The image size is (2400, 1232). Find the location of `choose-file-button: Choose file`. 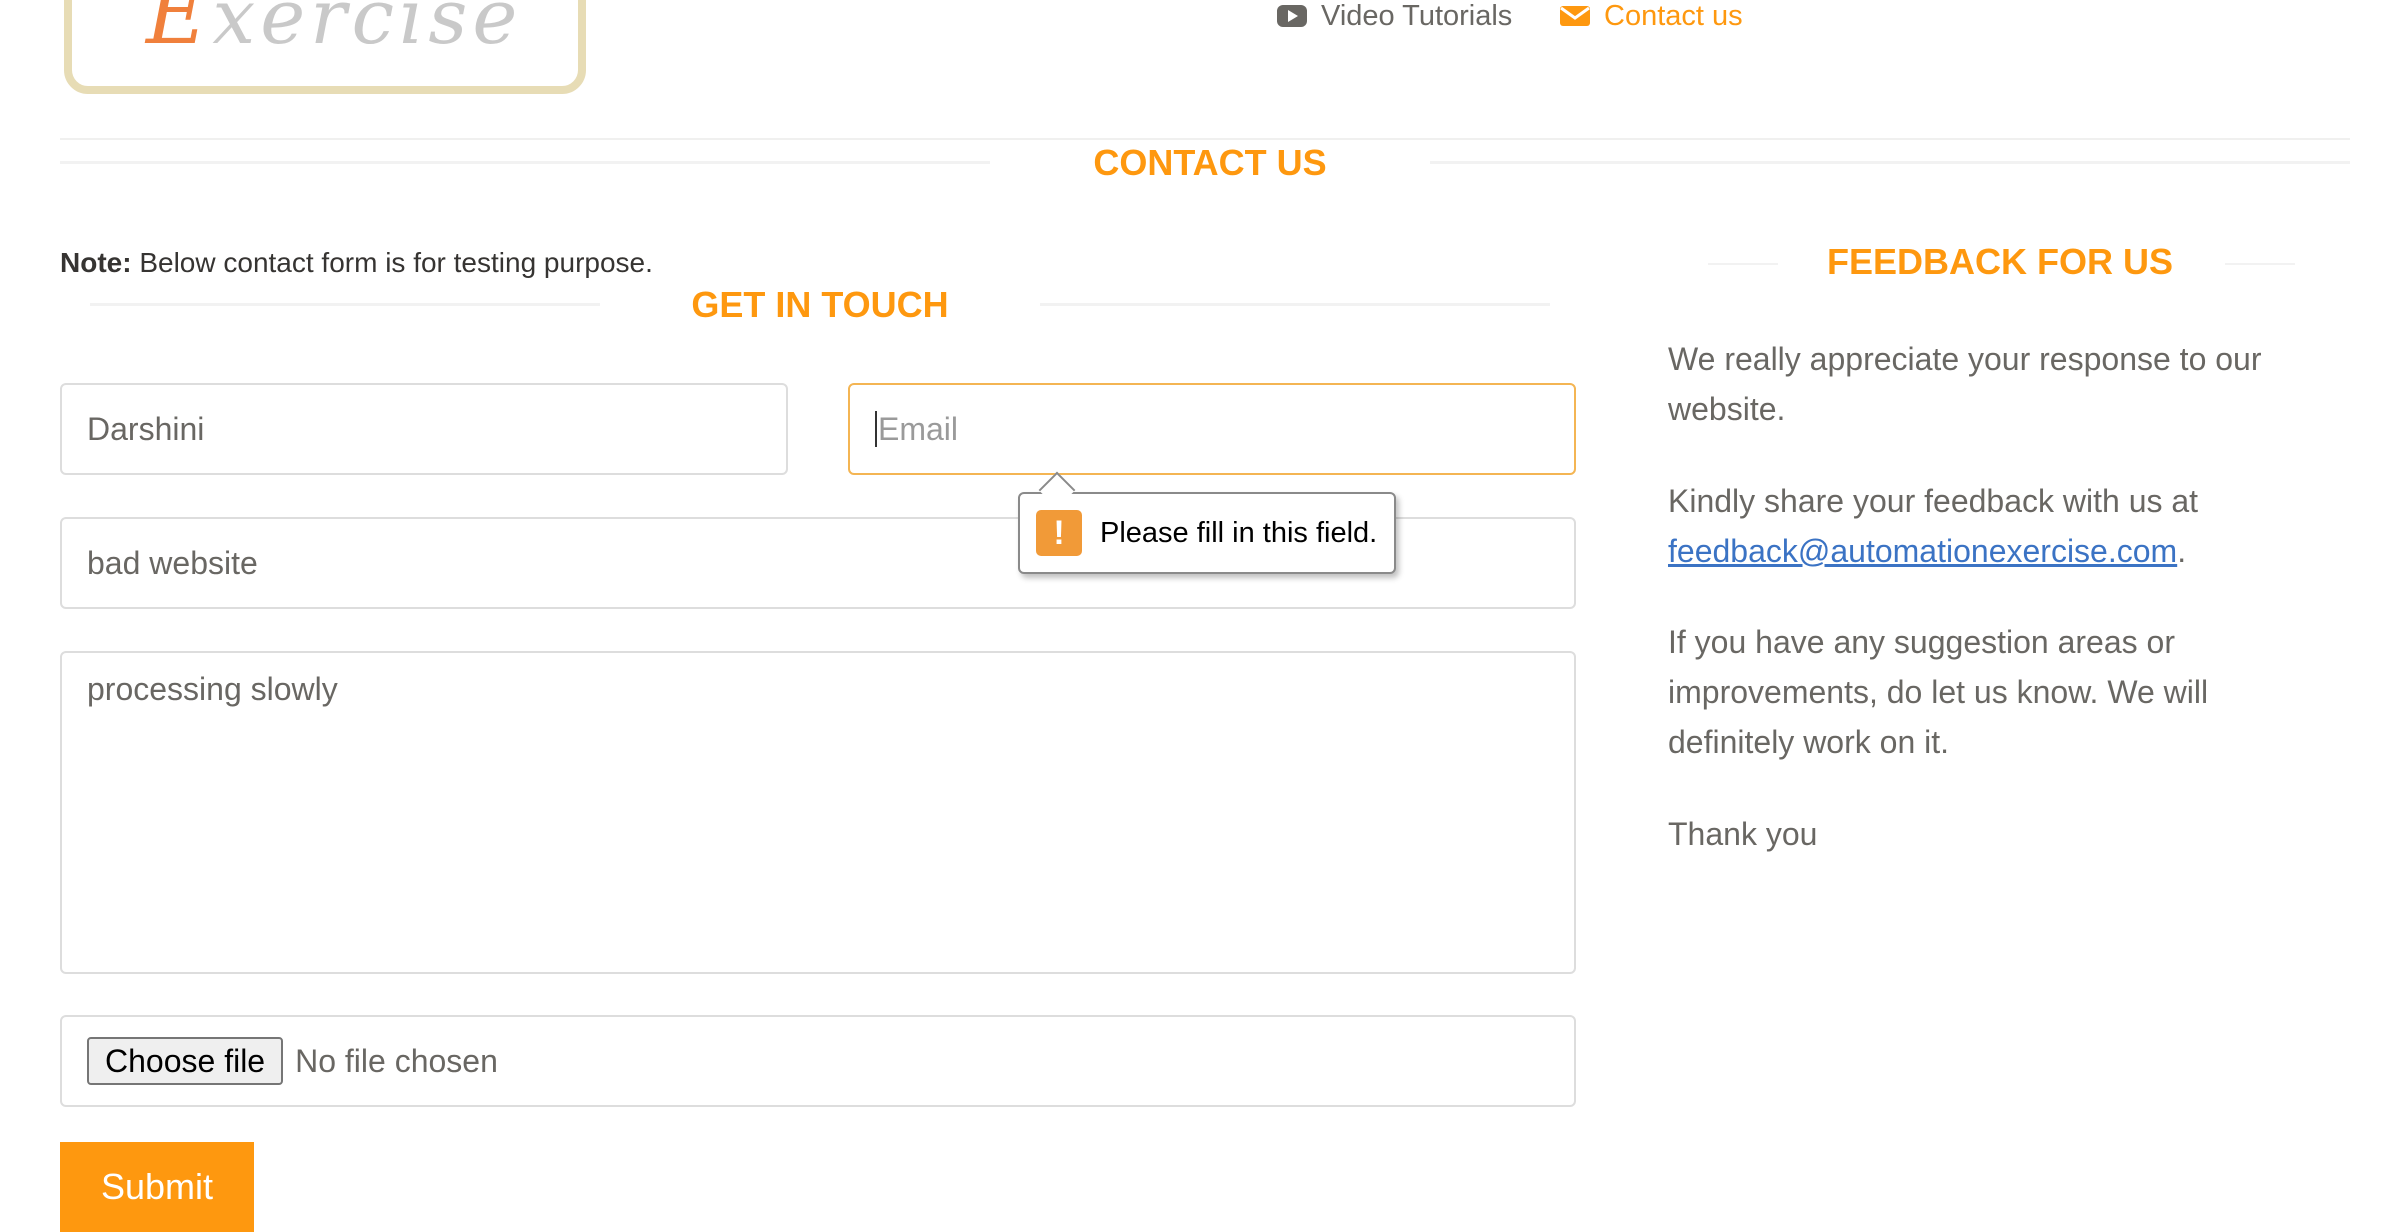

choose-file-button: Choose file is located at coordinates (185, 1061).